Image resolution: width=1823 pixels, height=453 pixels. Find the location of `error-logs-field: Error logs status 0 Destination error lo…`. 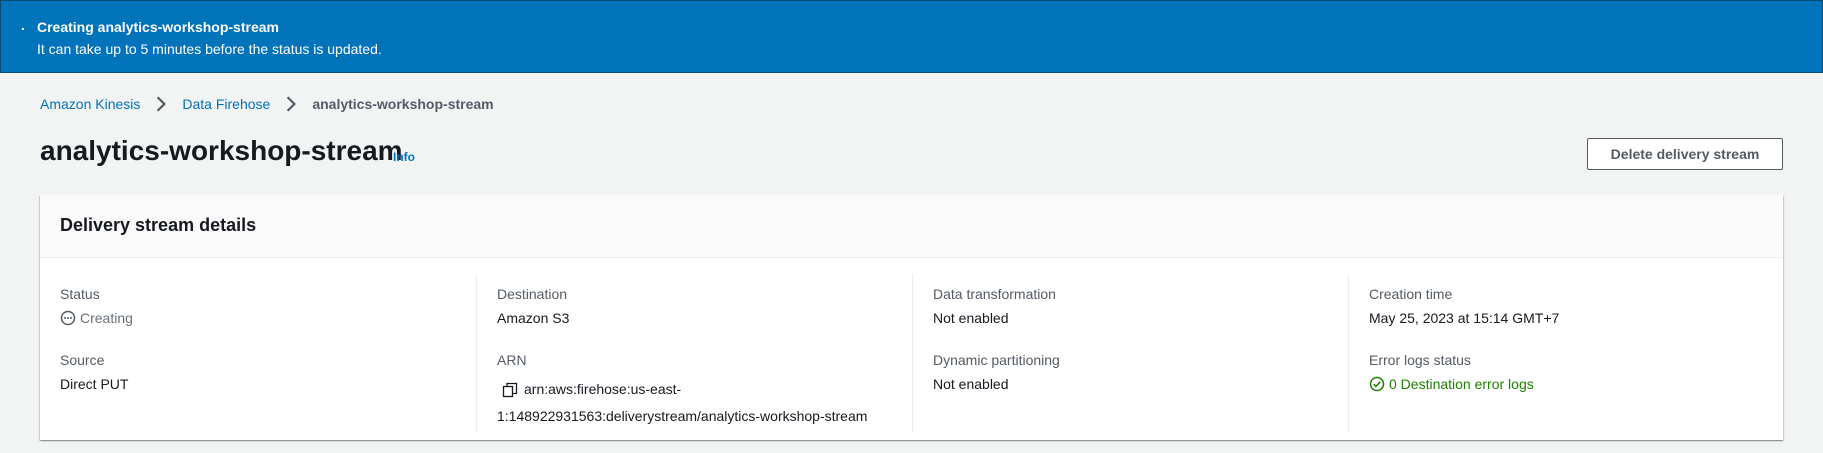

error-logs-field: Error logs status 0 Destination error lo… is located at coordinates (1451, 372).